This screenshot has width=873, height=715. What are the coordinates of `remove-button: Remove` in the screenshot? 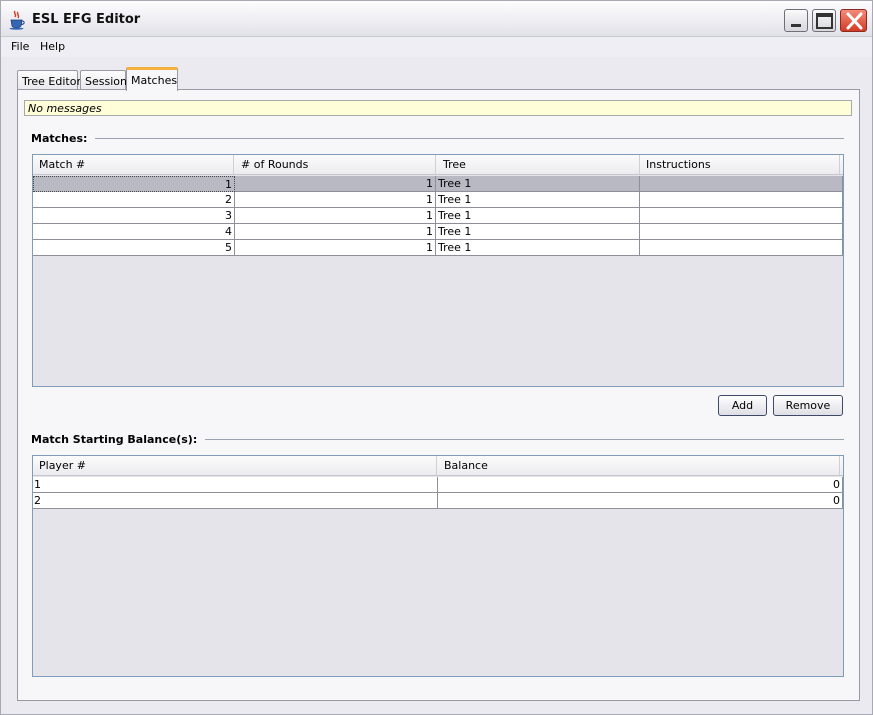 It's located at (808, 405).